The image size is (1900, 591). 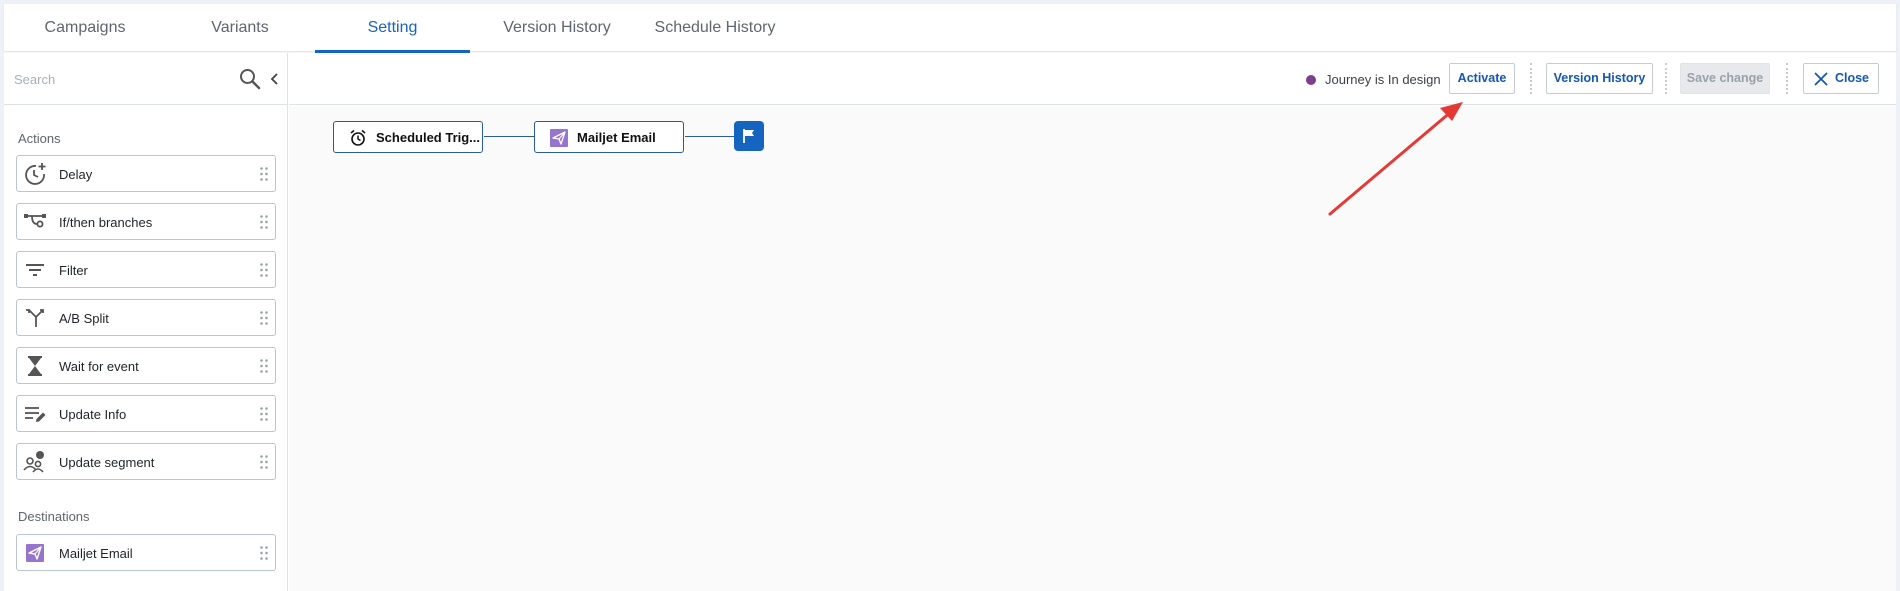 I want to click on edit-list-icon, so click(x=35, y=414).